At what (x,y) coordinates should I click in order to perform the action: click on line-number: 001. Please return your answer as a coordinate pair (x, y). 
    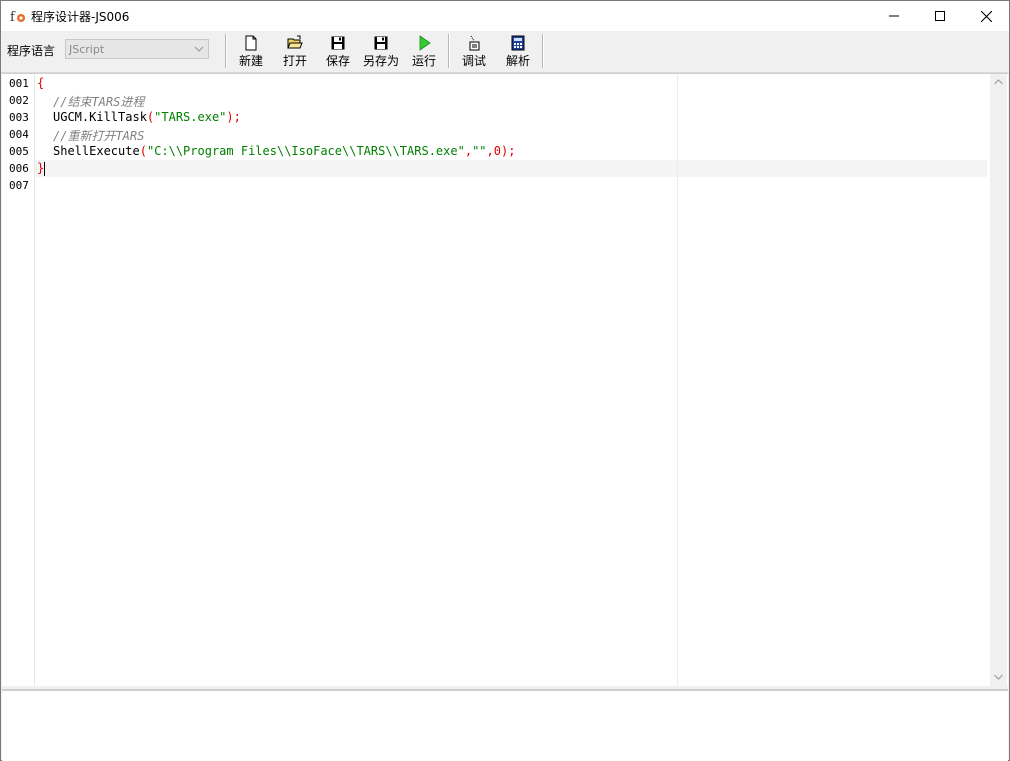
    Looking at the image, I should click on (19, 83).